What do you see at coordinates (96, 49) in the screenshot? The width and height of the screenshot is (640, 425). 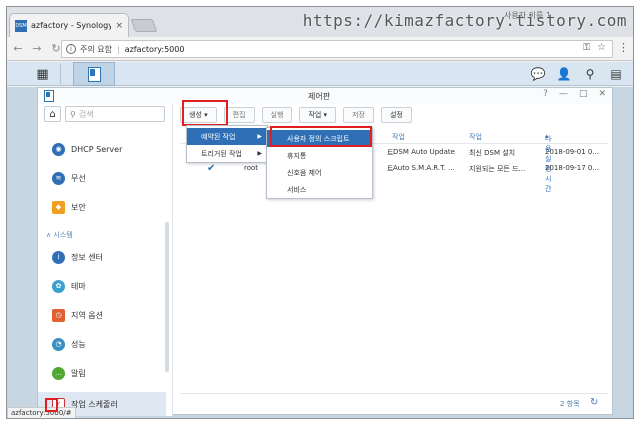 I see `security-warning: 주의 요함` at bounding box center [96, 49].